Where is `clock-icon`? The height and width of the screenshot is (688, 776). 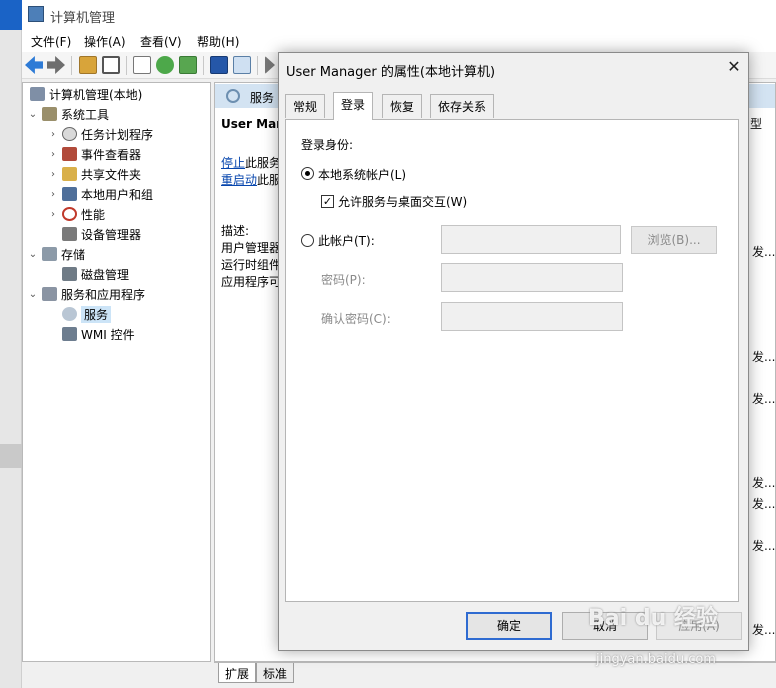
clock-icon is located at coordinates (69, 134).